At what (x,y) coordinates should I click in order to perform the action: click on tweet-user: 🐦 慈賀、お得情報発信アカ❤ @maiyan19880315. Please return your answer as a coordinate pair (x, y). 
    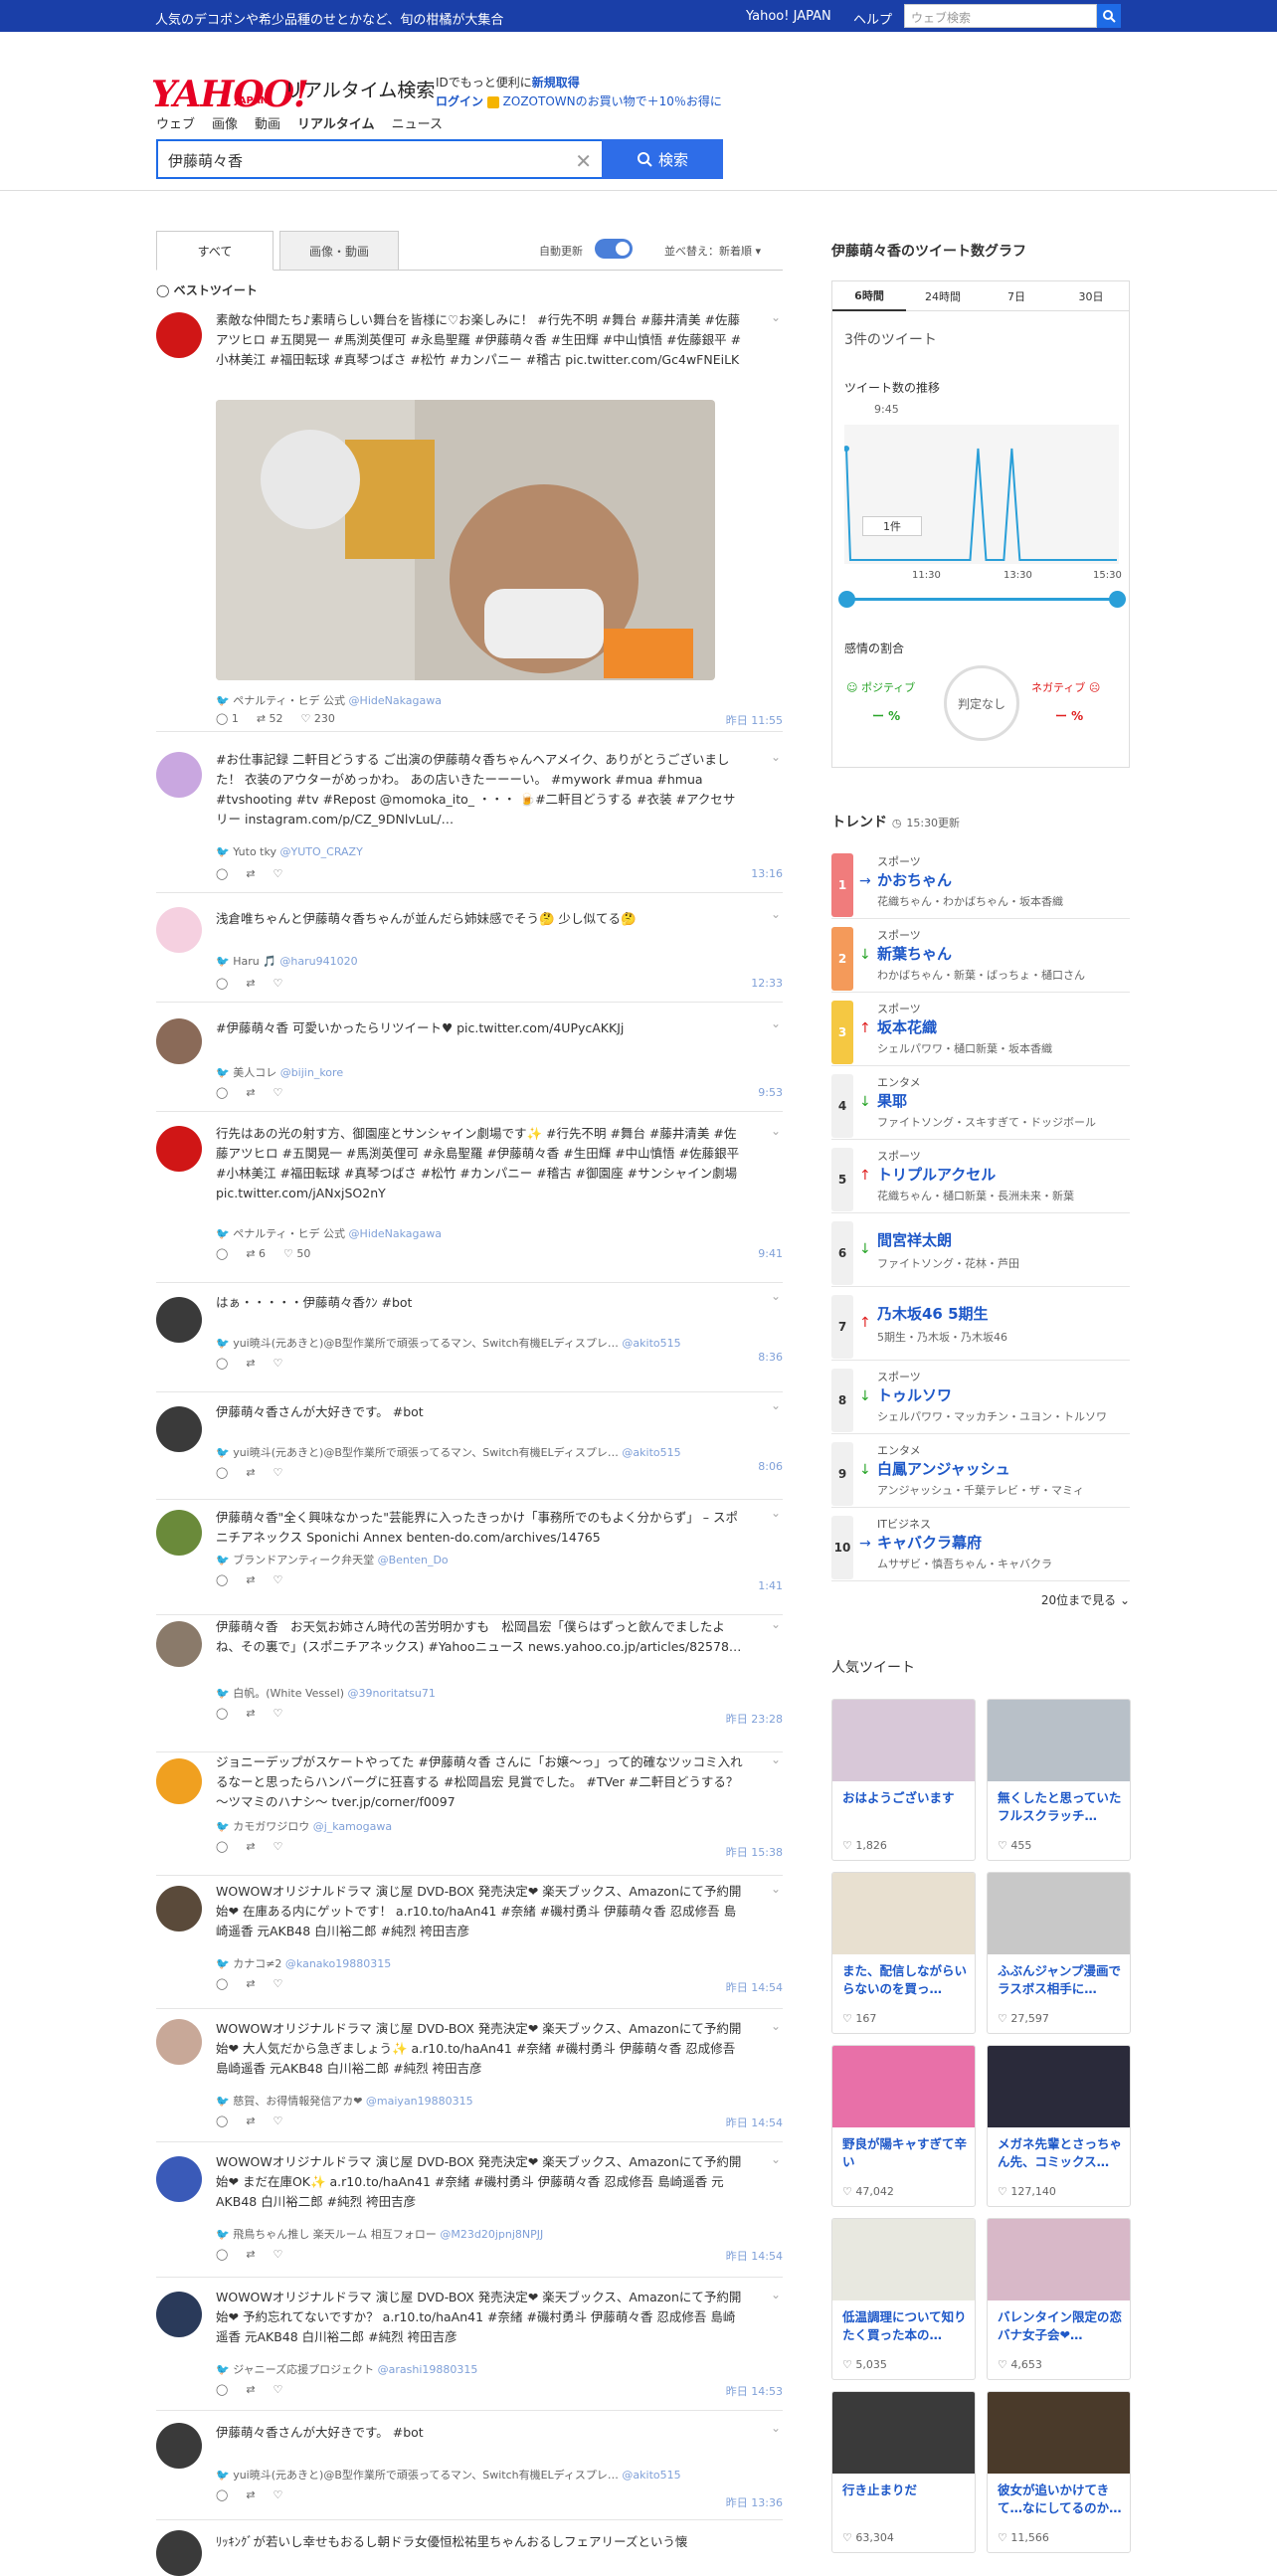
    Looking at the image, I should click on (344, 2101).